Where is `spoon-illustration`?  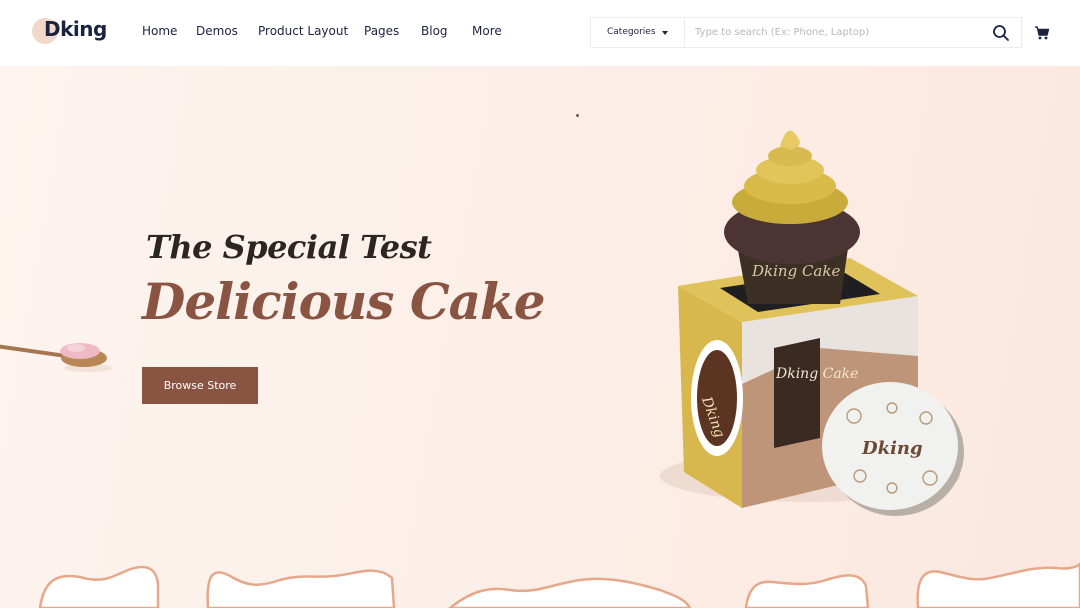
spoon-illustration is located at coordinates (56, 357).